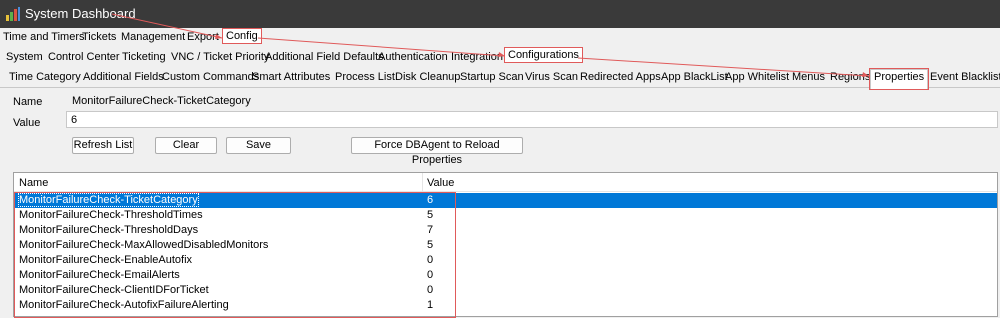 The width and height of the screenshot is (1000, 318). I want to click on table-row: MonitorFailureCheck-ThresholdTimes 5, so click(505, 215).